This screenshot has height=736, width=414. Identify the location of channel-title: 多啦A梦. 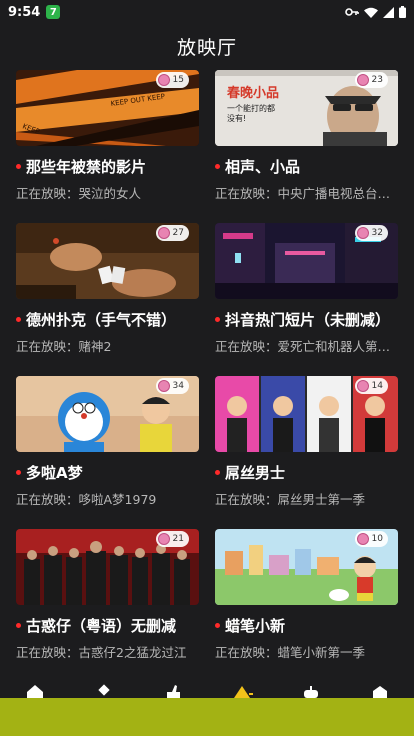
(107, 472).